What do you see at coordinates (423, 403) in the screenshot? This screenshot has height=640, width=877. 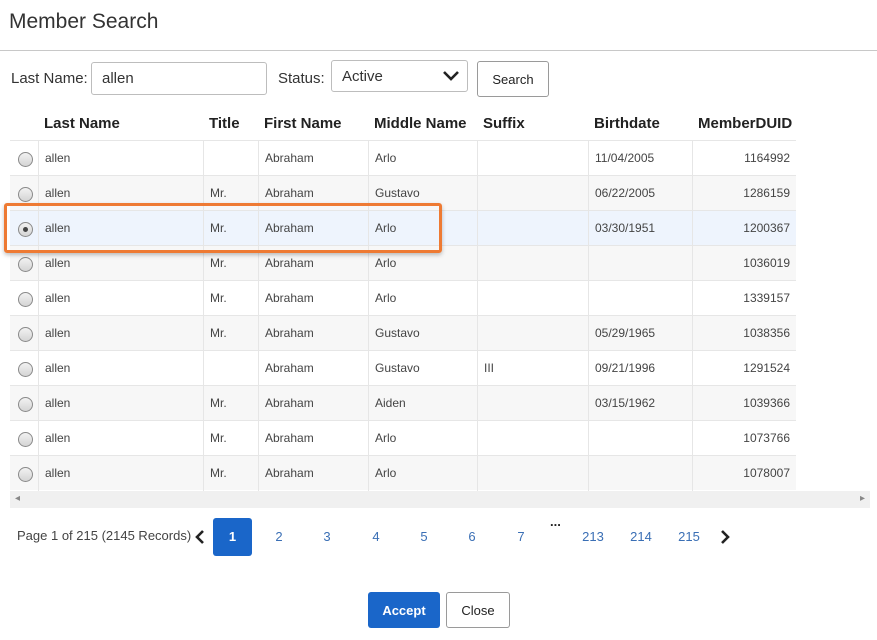 I see `cell-middle-name: Aiden` at bounding box center [423, 403].